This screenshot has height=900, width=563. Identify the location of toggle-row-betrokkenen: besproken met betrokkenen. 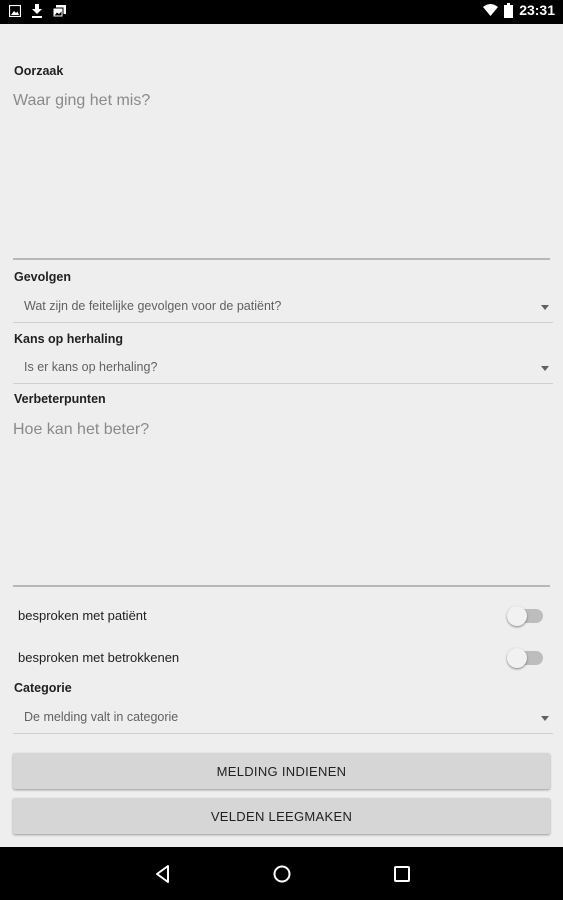
(280, 658).